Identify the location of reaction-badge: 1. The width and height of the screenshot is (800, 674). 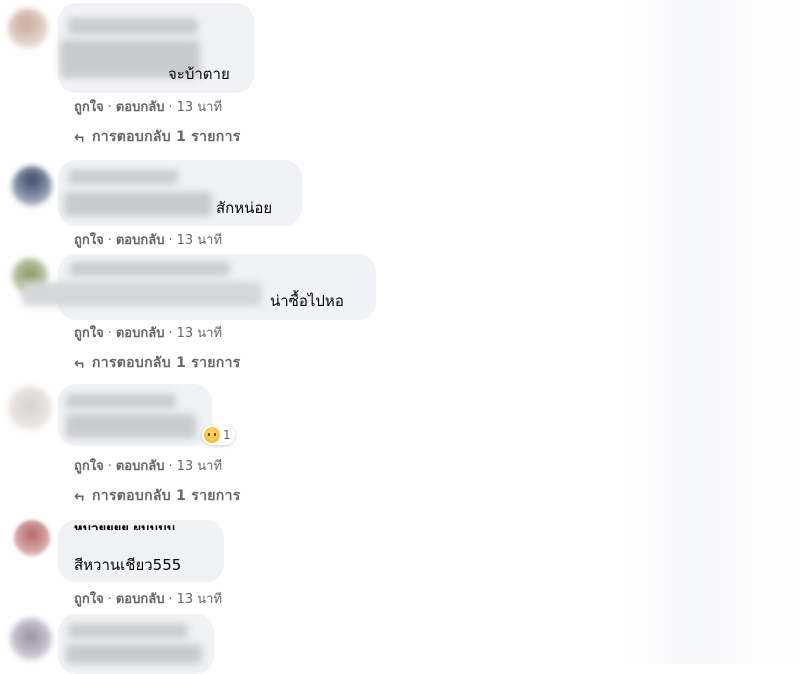
(218, 435).